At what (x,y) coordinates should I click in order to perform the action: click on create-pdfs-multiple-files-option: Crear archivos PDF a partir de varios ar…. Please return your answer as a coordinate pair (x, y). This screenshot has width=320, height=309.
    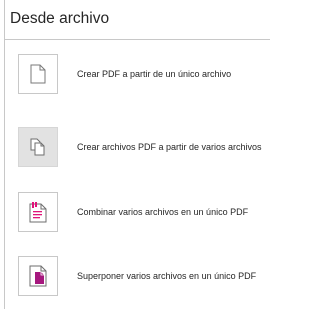
    Looking at the image, I should click on (144, 147).